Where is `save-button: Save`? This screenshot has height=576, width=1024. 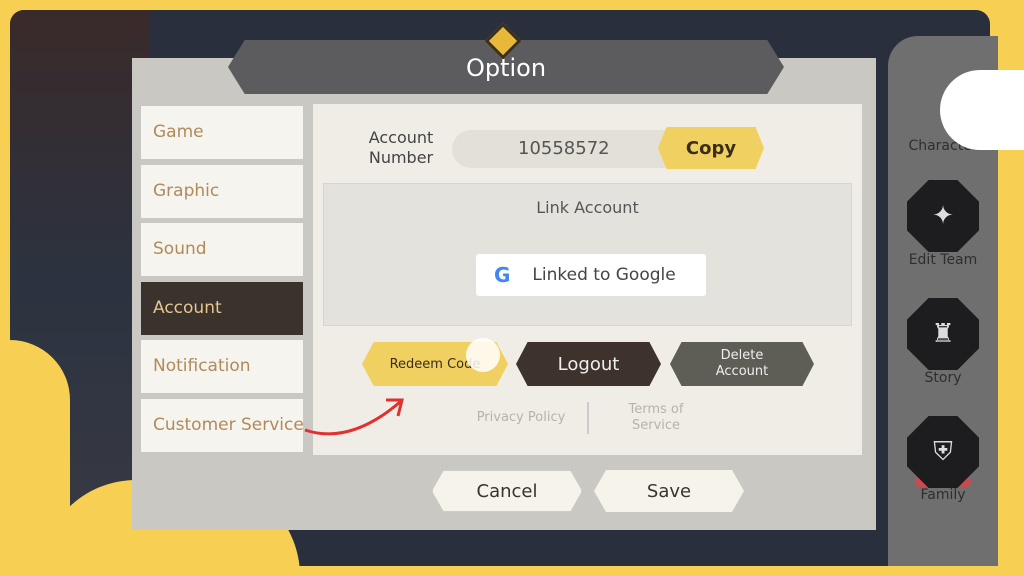
save-button: Save is located at coordinates (669, 491).